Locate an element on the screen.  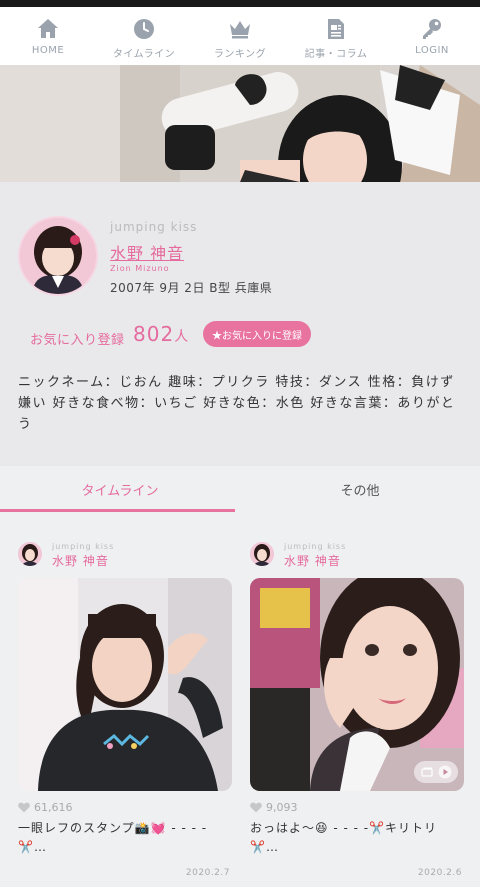
nav-item-home: HOME is located at coordinates (48, 36).